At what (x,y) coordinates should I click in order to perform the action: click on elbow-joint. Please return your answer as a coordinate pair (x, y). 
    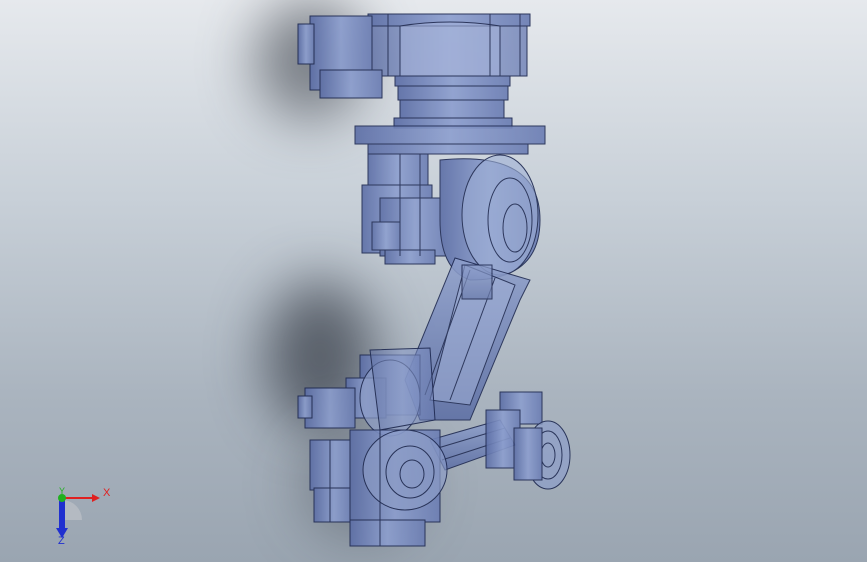
    Looking at the image, I should click on (366, 392).